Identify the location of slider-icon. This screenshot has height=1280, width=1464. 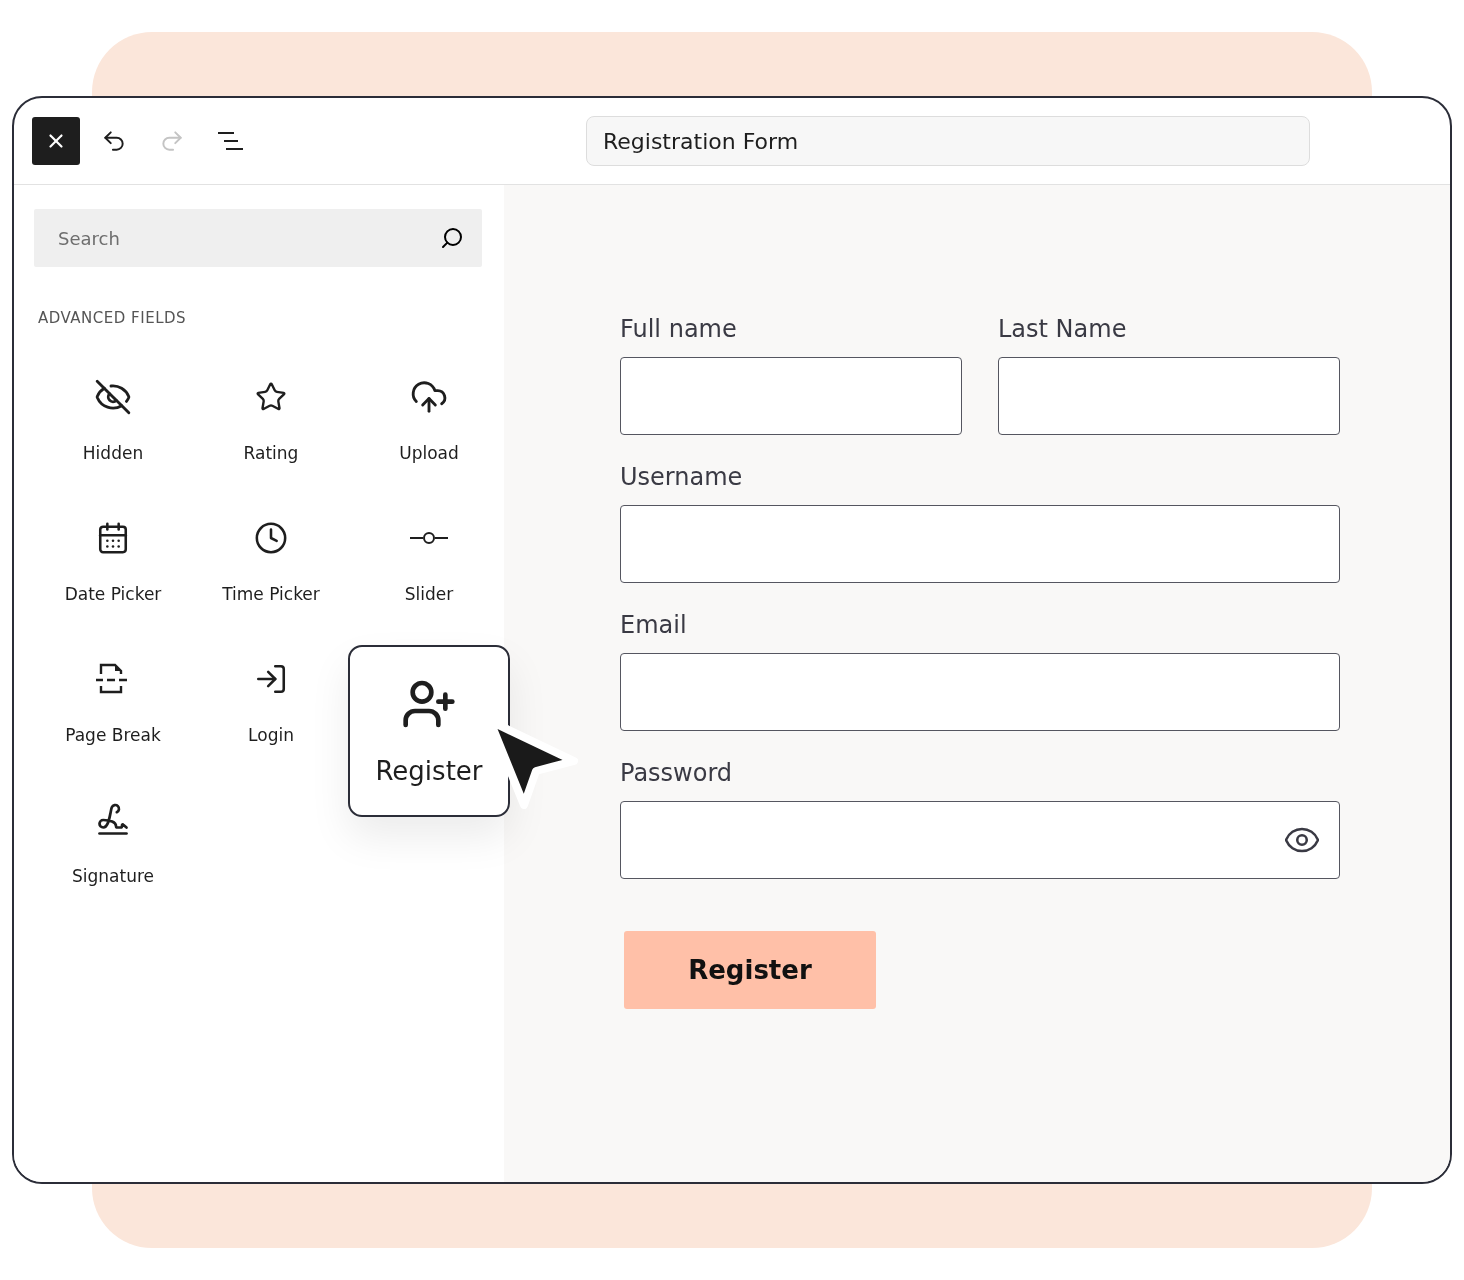
(429, 538).